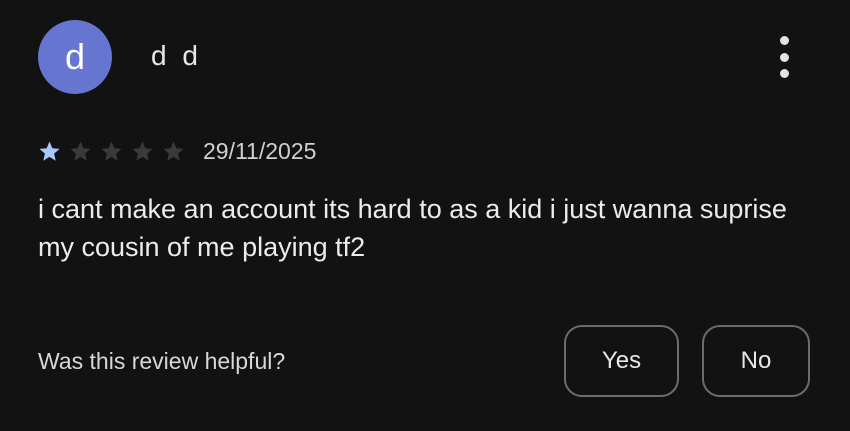 The width and height of the screenshot is (850, 431). I want to click on more-options-button, so click(784, 57).